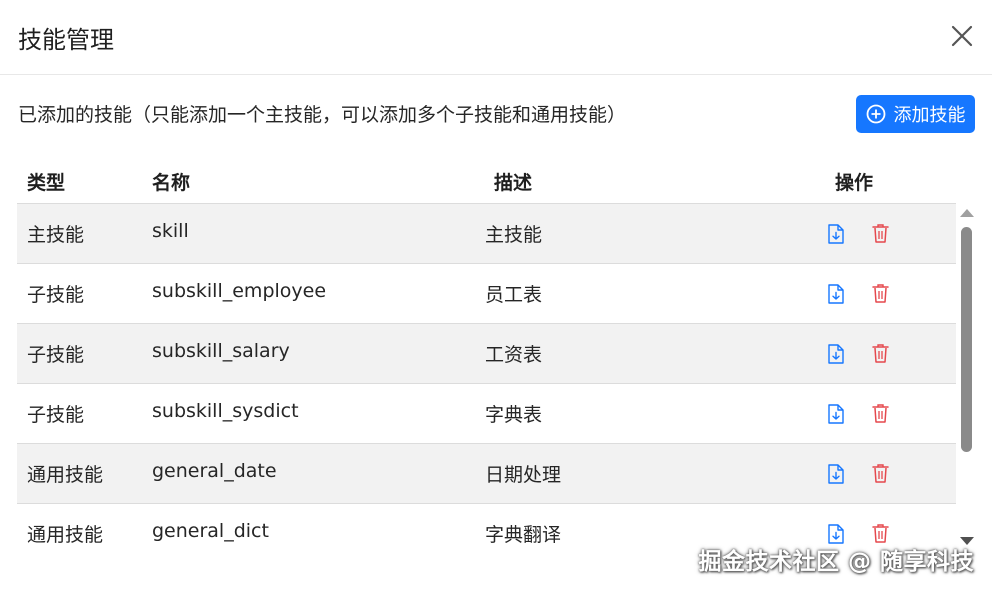  What do you see at coordinates (221, 351) in the screenshot?
I see `cell-name: subskill_salary` at bounding box center [221, 351].